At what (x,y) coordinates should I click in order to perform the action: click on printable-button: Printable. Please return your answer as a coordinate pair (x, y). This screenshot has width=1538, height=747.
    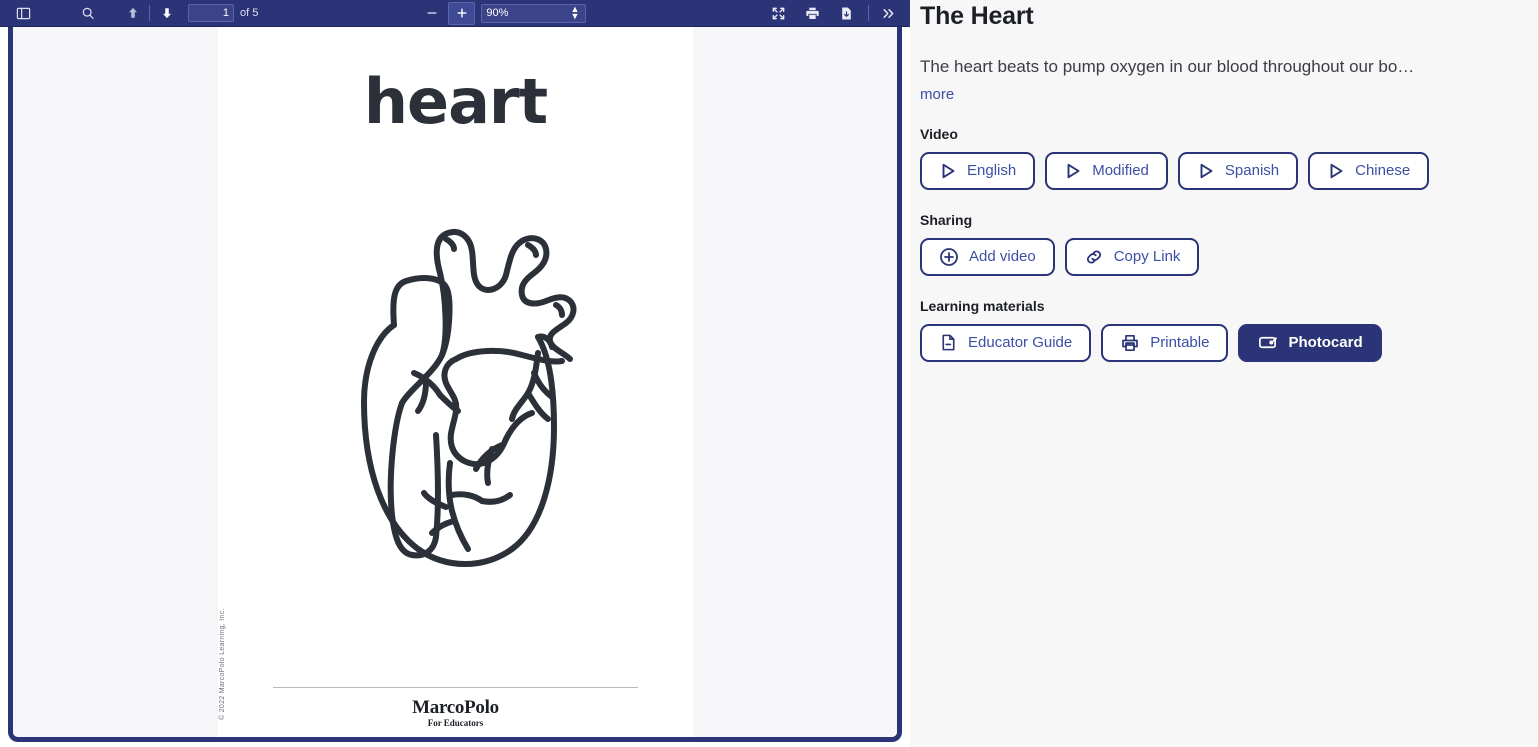
    Looking at the image, I should click on (1165, 342).